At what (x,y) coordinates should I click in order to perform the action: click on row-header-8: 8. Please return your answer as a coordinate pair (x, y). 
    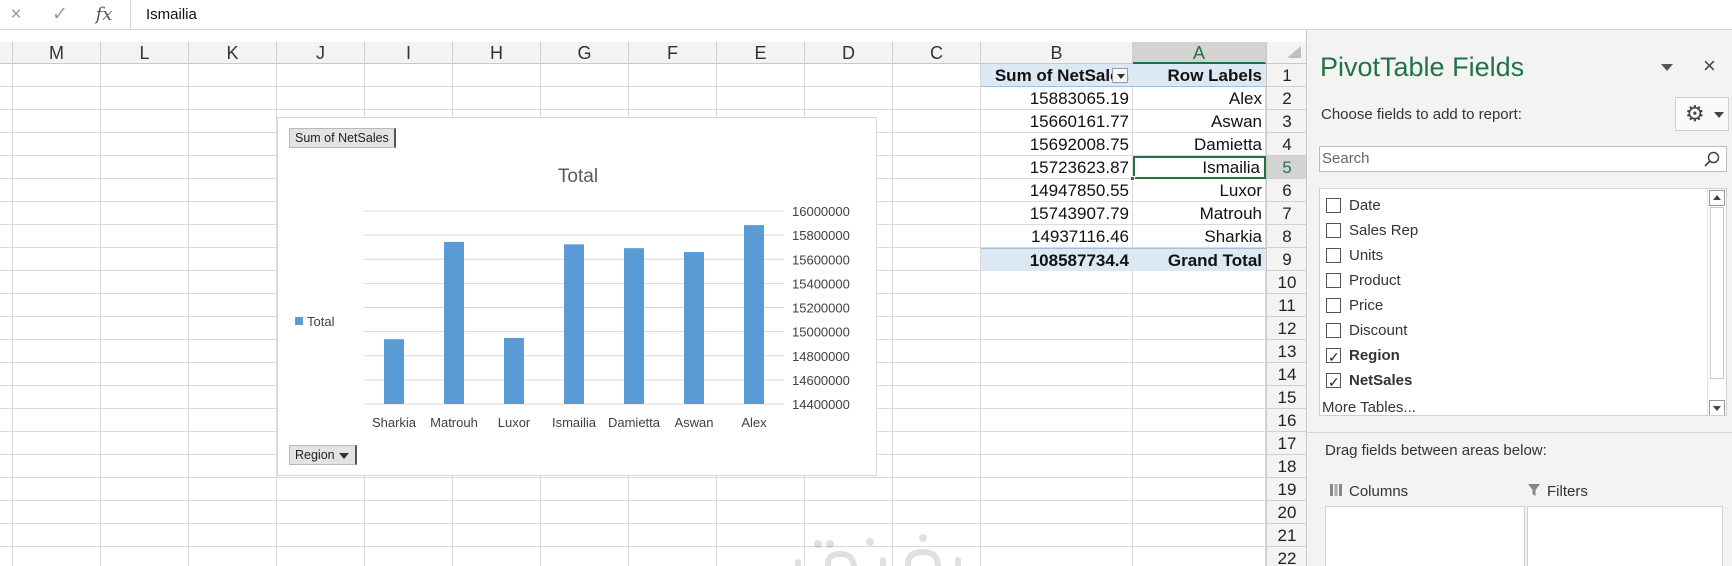
    Looking at the image, I should click on (1286, 236).